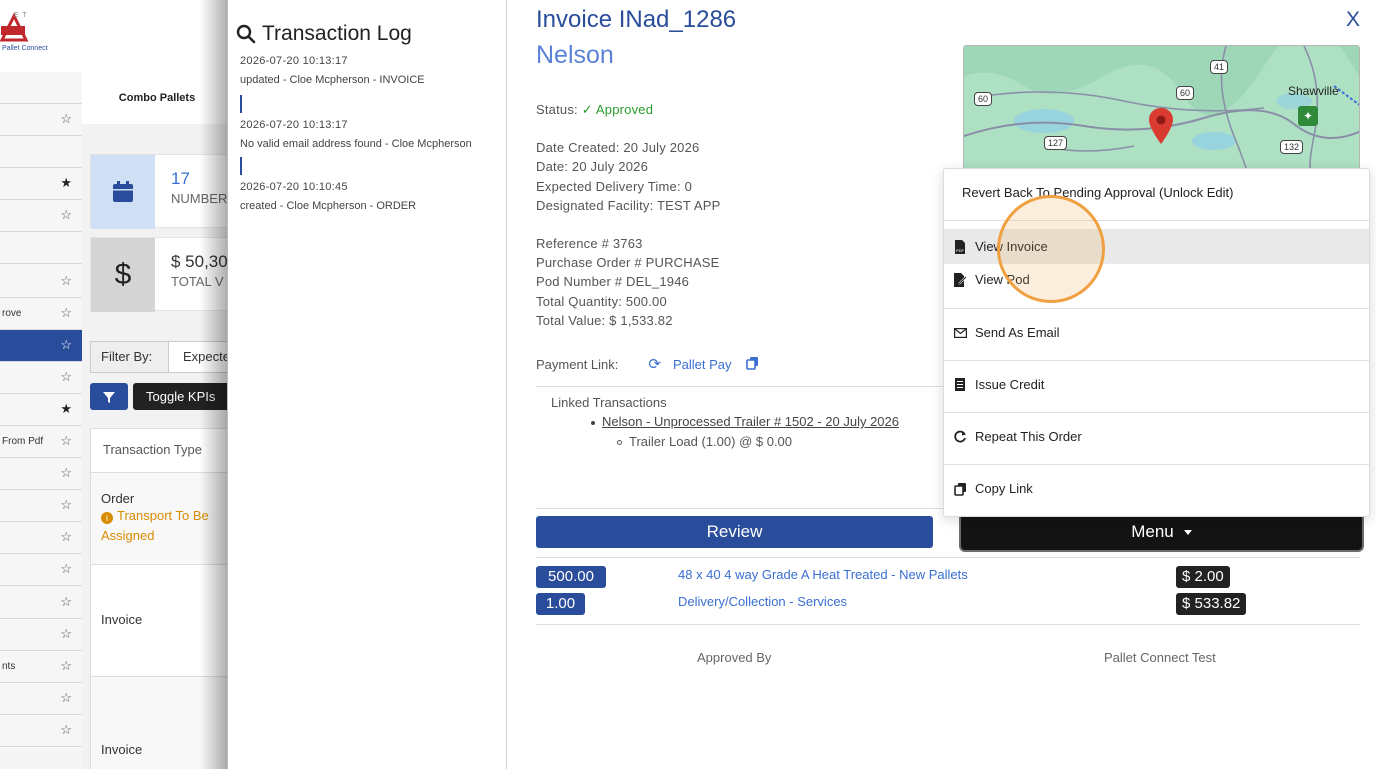  I want to click on log-message: created - Cloe Mcpherson - ORDER, so click(328, 206).